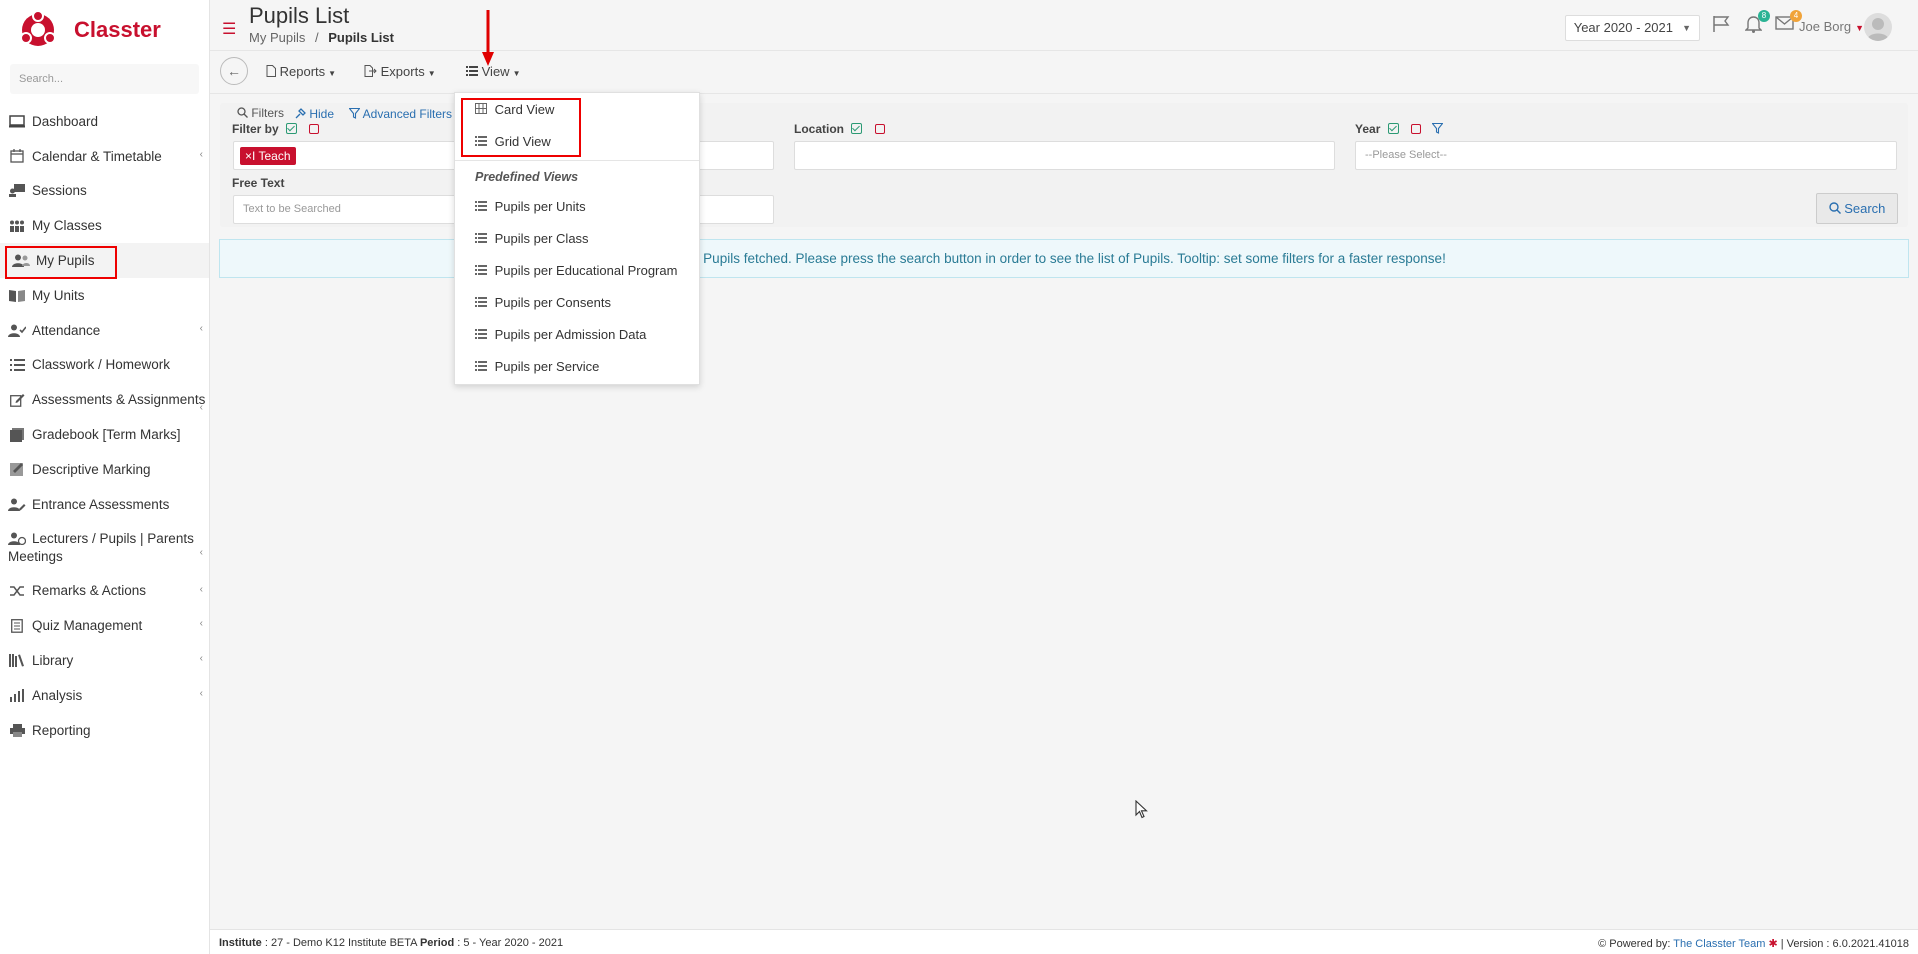  Describe the element at coordinates (540, 206) in the screenshot. I see `menu-item-label: Pupils per Units` at that location.